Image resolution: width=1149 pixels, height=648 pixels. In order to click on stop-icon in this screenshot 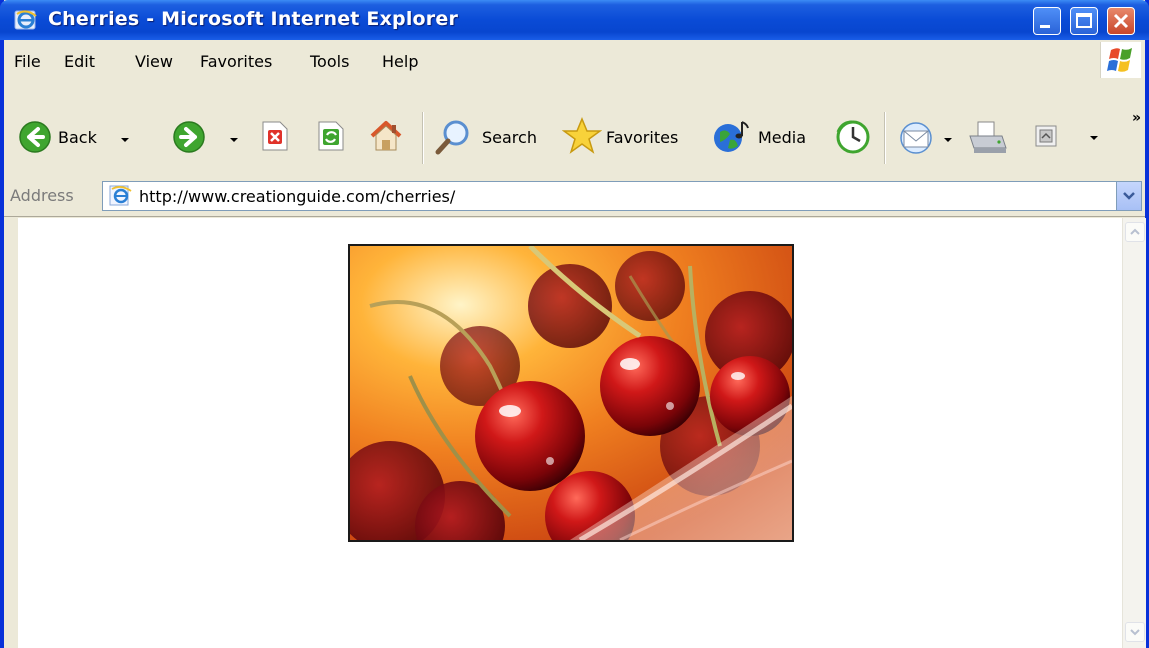, I will do `click(275, 136)`.